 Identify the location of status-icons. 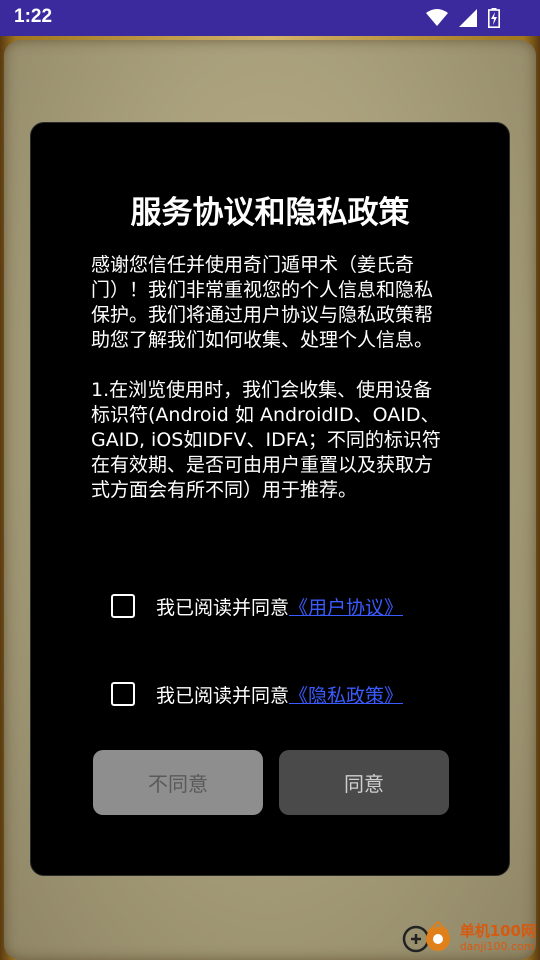
(463, 20).